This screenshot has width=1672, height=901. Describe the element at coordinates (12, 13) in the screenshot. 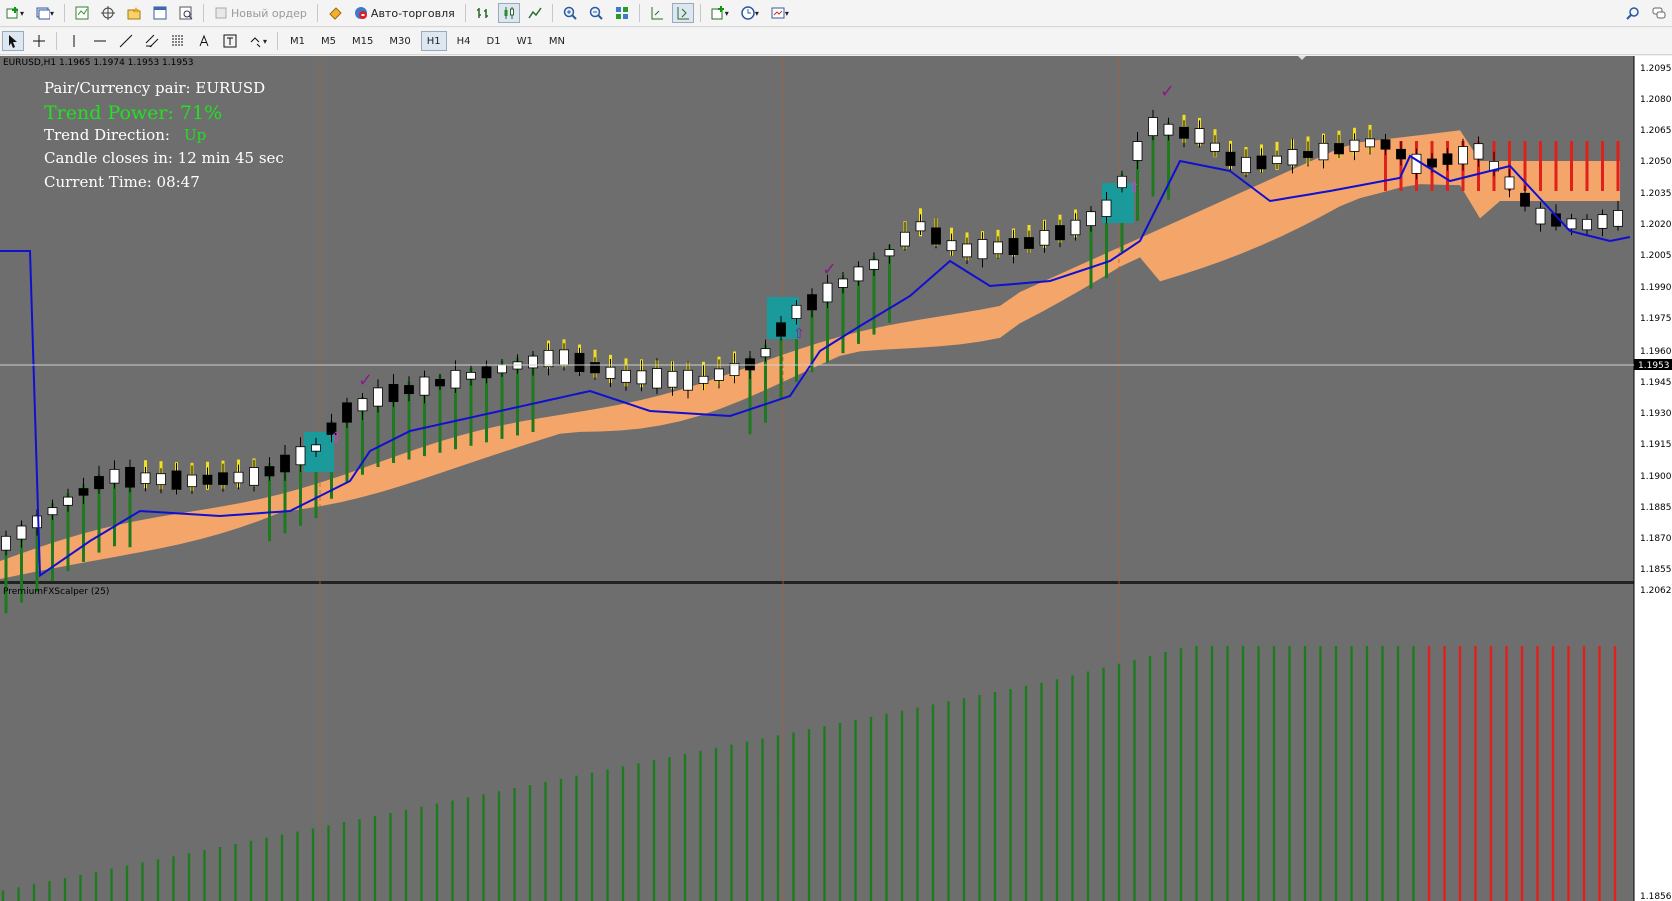

I see `new-chart-icon` at that location.